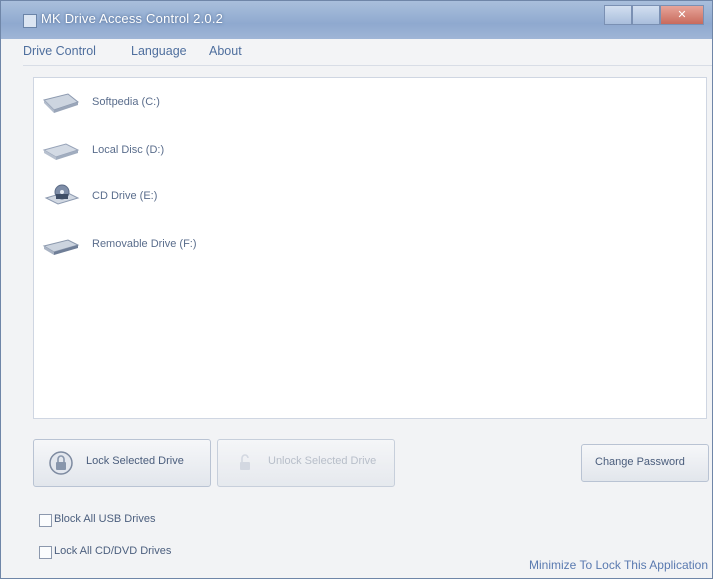  I want to click on unlock-icon, so click(245, 462).